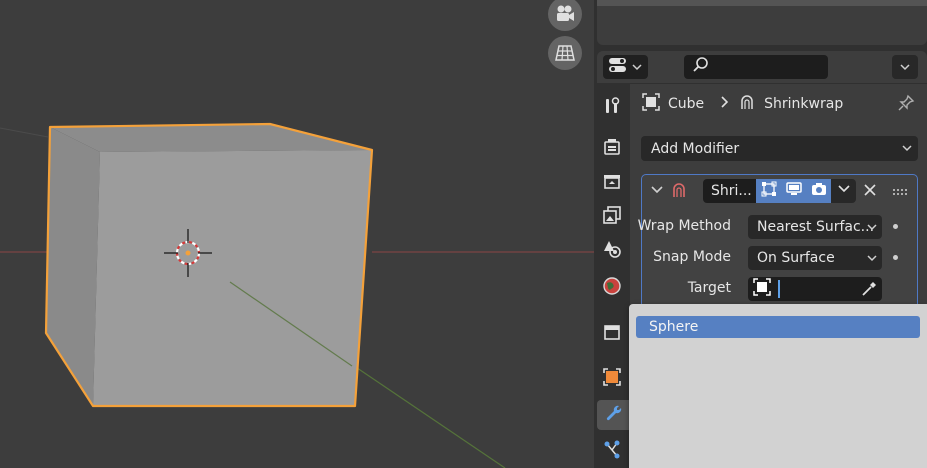  I want to click on view-layer-tab, so click(612, 217).